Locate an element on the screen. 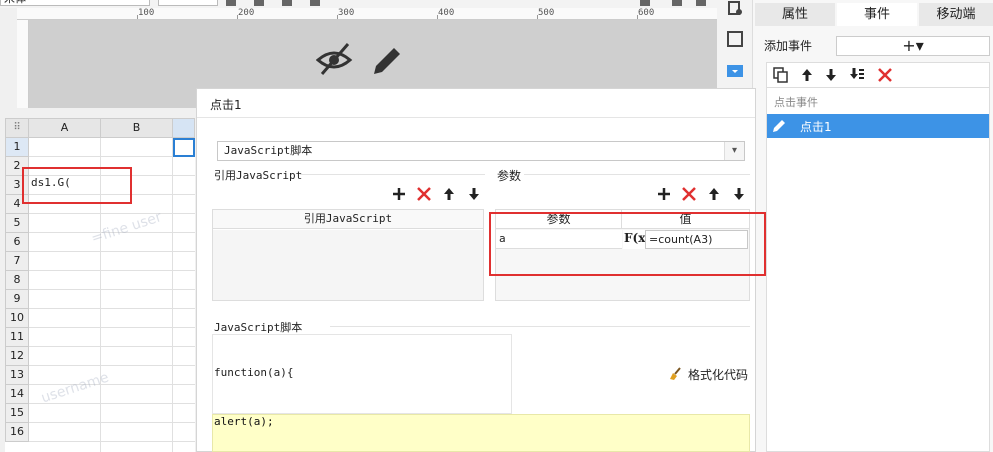 The image size is (993, 452). edit-icon is located at coordinates (779, 126).